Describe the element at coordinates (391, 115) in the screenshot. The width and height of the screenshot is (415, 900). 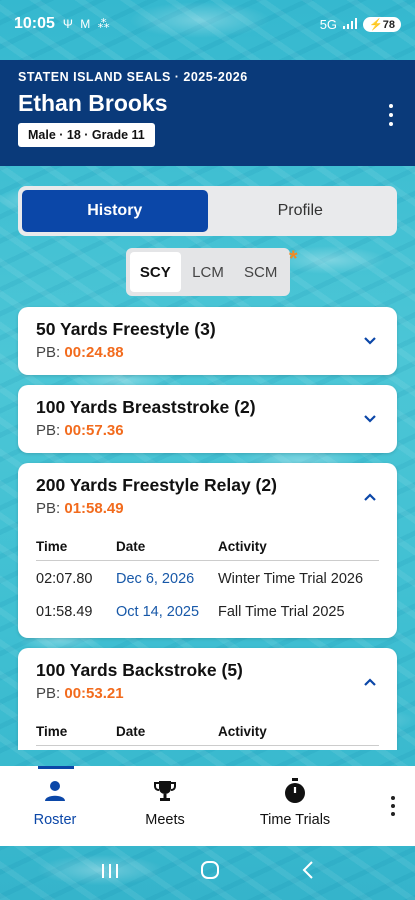
I see `more-options-icon` at that location.